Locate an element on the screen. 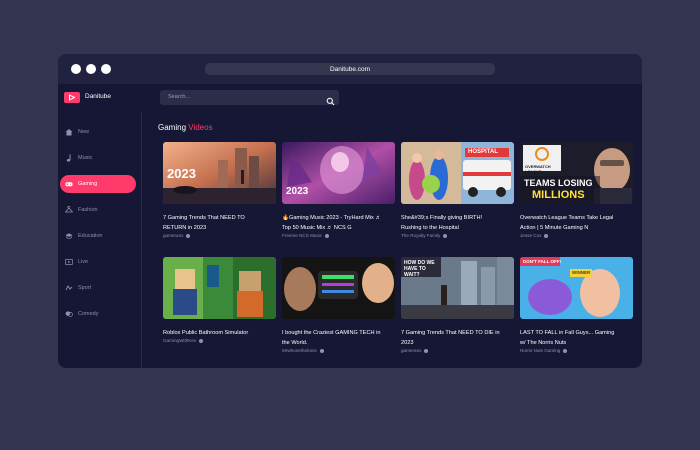  video-title-line: 7 Gaming Trends That NEED TO is located at coordinates (204, 218).